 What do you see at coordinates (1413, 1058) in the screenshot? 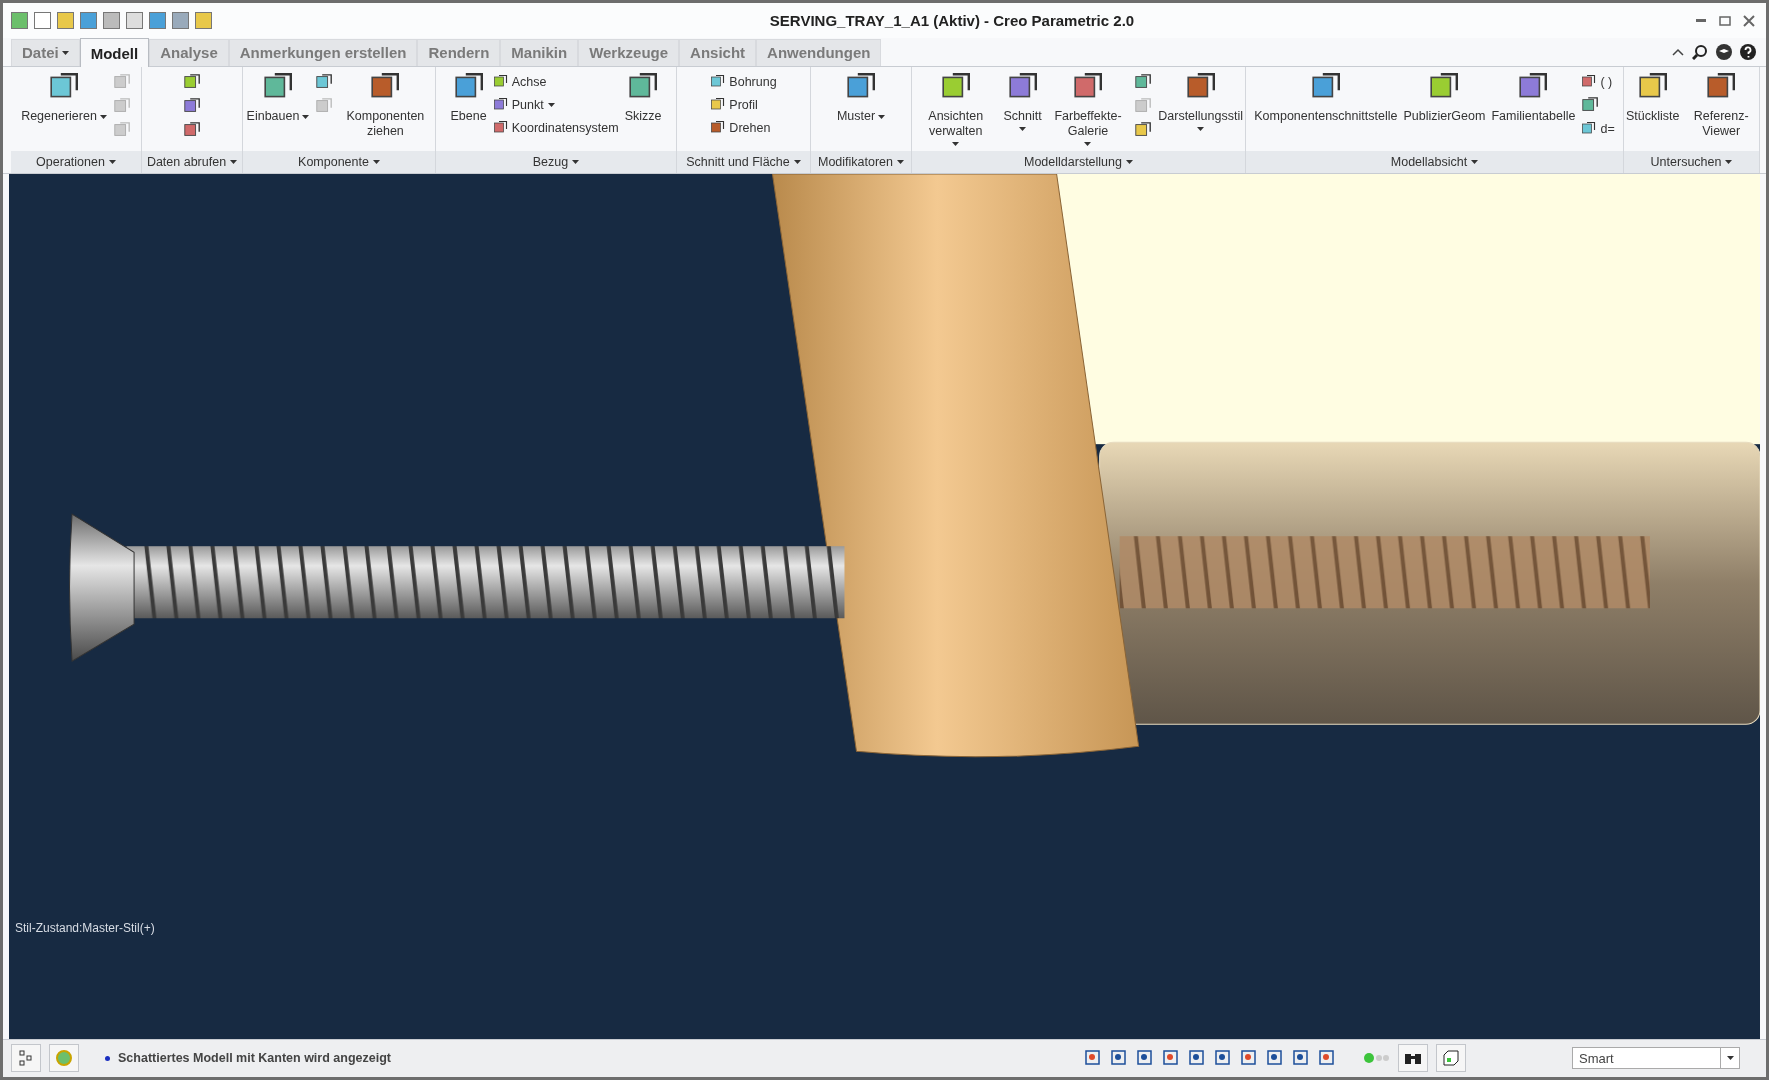
I see `binoculars-icon` at bounding box center [1413, 1058].